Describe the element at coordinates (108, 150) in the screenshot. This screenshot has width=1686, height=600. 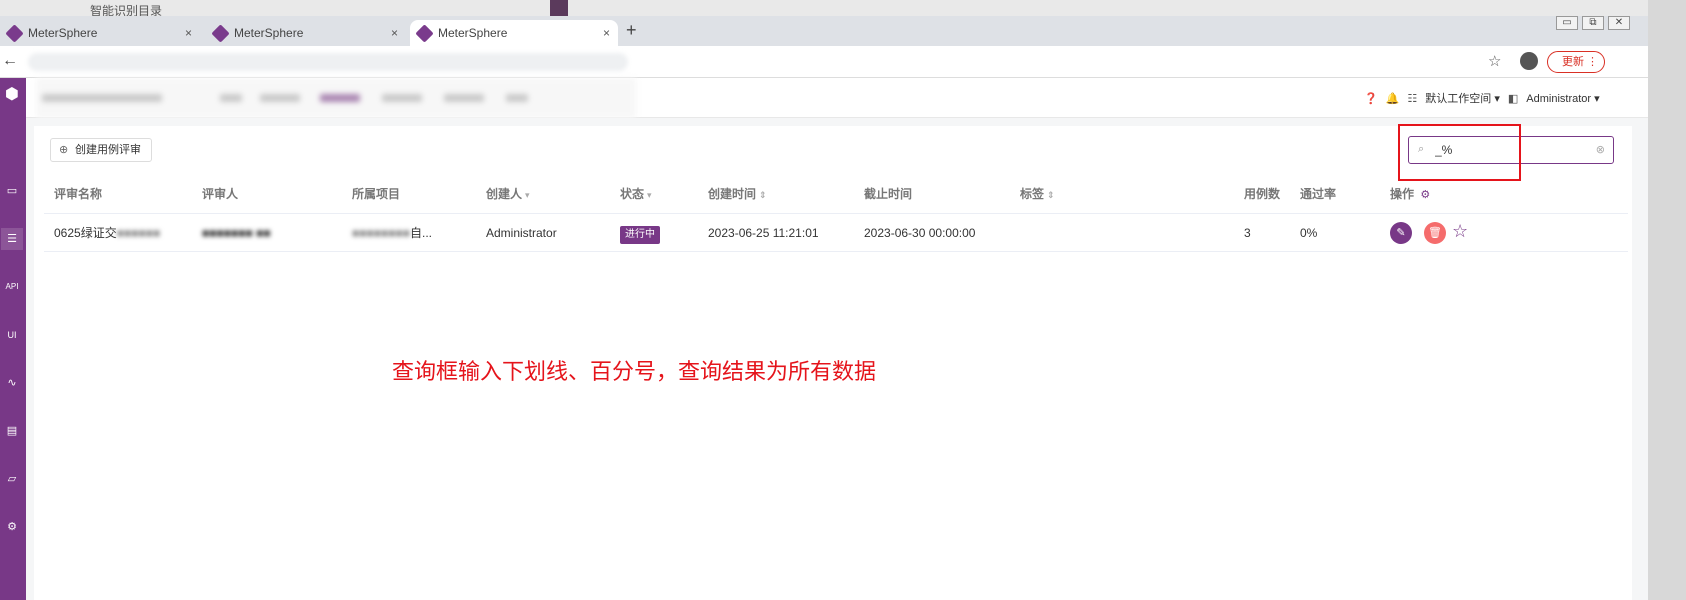
I see `create-review-label: 创建用例评审` at that location.